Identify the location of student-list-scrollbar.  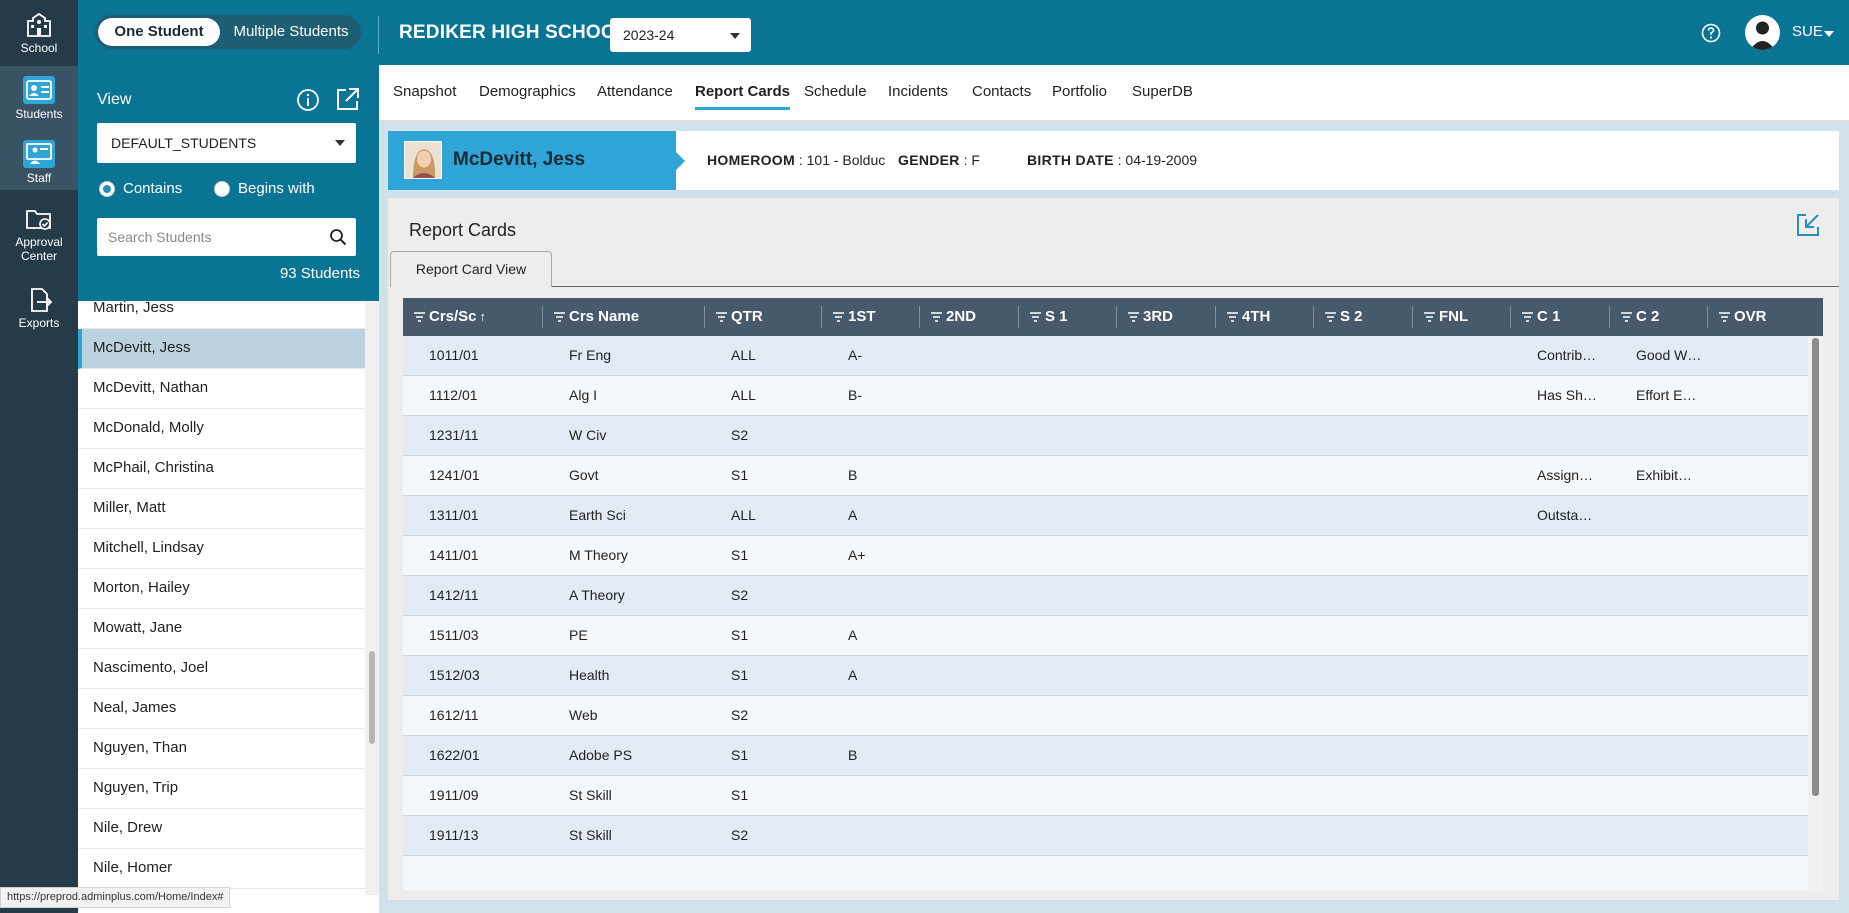
(372, 598).